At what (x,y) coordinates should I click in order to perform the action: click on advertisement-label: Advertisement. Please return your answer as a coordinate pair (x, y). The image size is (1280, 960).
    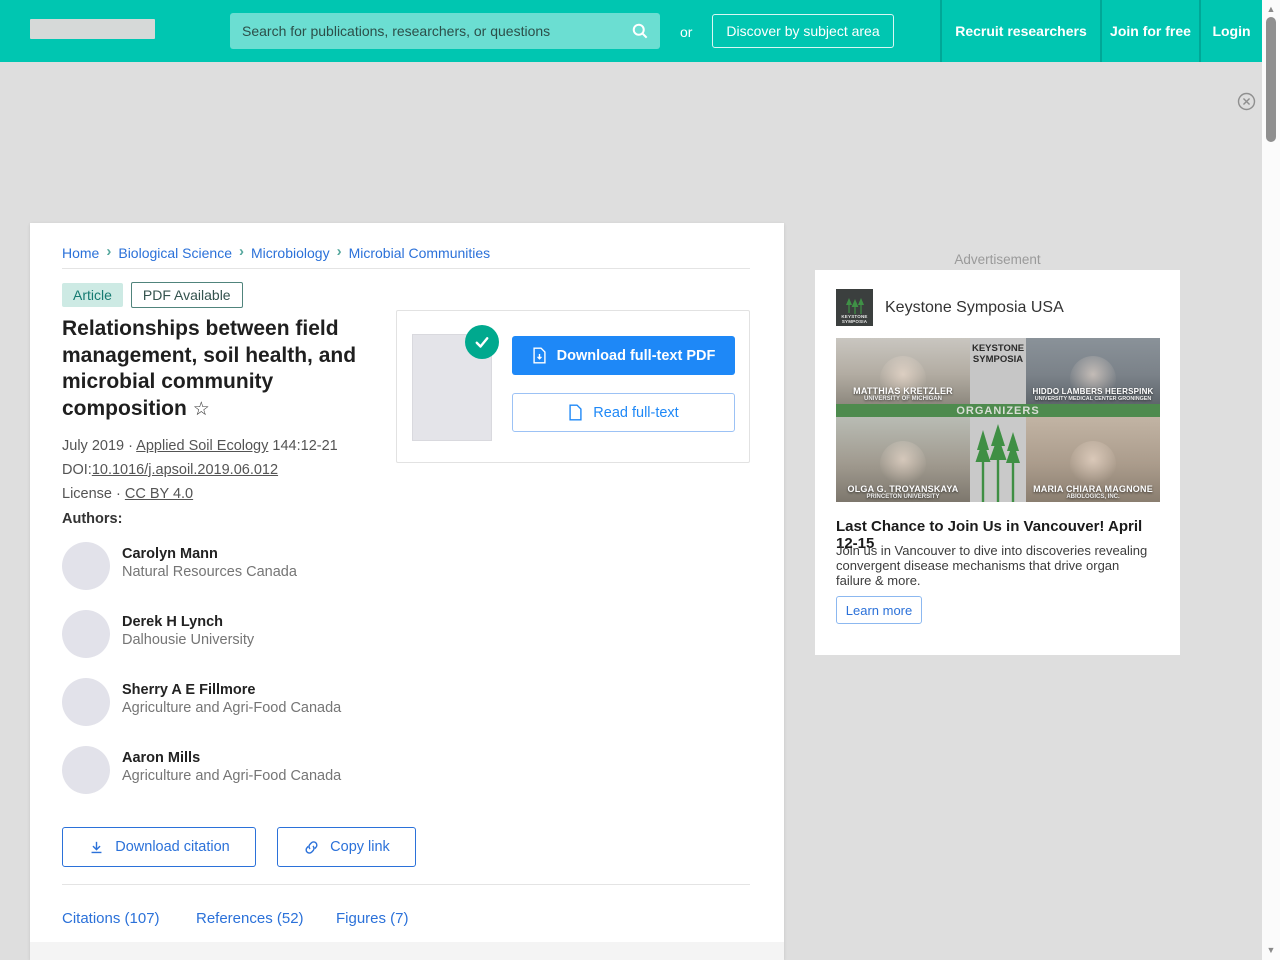
    Looking at the image, I should click on (997, 259).